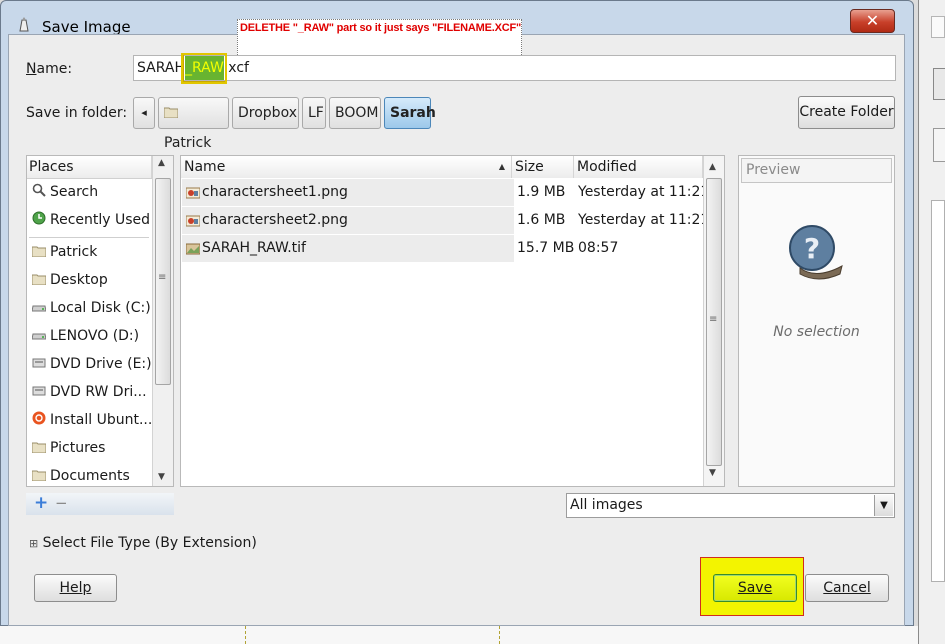  What do you see at coordinates (938, 391) in the screenshot?
I see `background-panel` at bounding box center [938, 391].